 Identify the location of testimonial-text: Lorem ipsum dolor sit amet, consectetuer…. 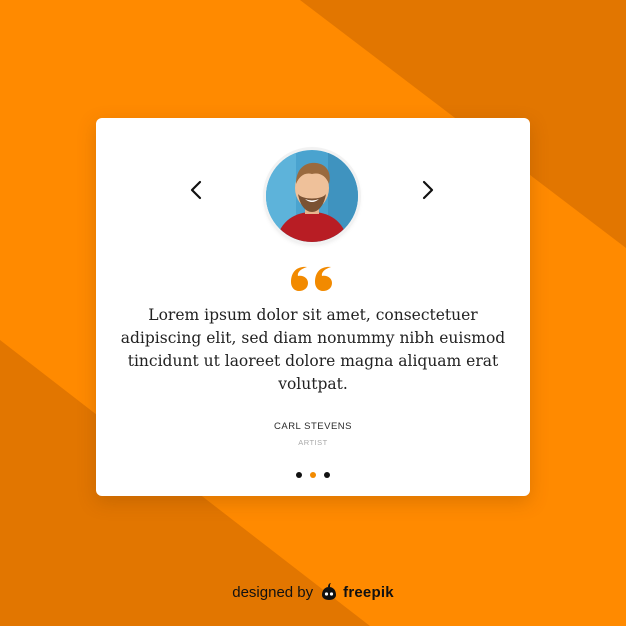
(313, 349).